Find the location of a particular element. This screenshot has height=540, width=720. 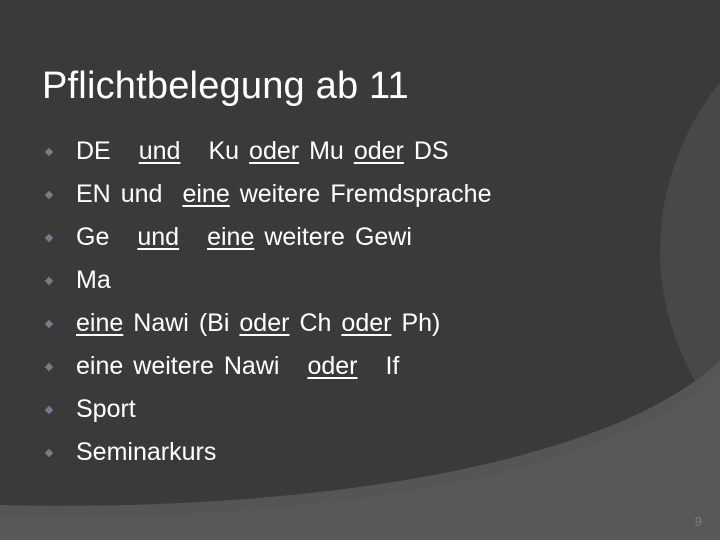

list-item-label: Ge und eine weitere Gewi is located at coordinates (244, 237).